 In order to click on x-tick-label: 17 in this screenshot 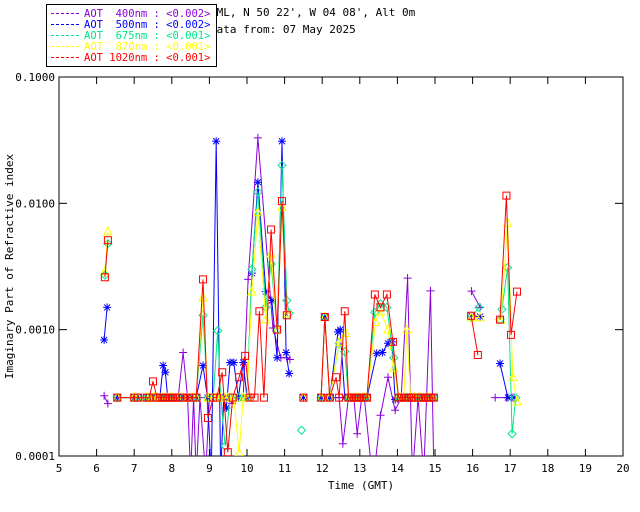, I will do `click(510, 468)`.